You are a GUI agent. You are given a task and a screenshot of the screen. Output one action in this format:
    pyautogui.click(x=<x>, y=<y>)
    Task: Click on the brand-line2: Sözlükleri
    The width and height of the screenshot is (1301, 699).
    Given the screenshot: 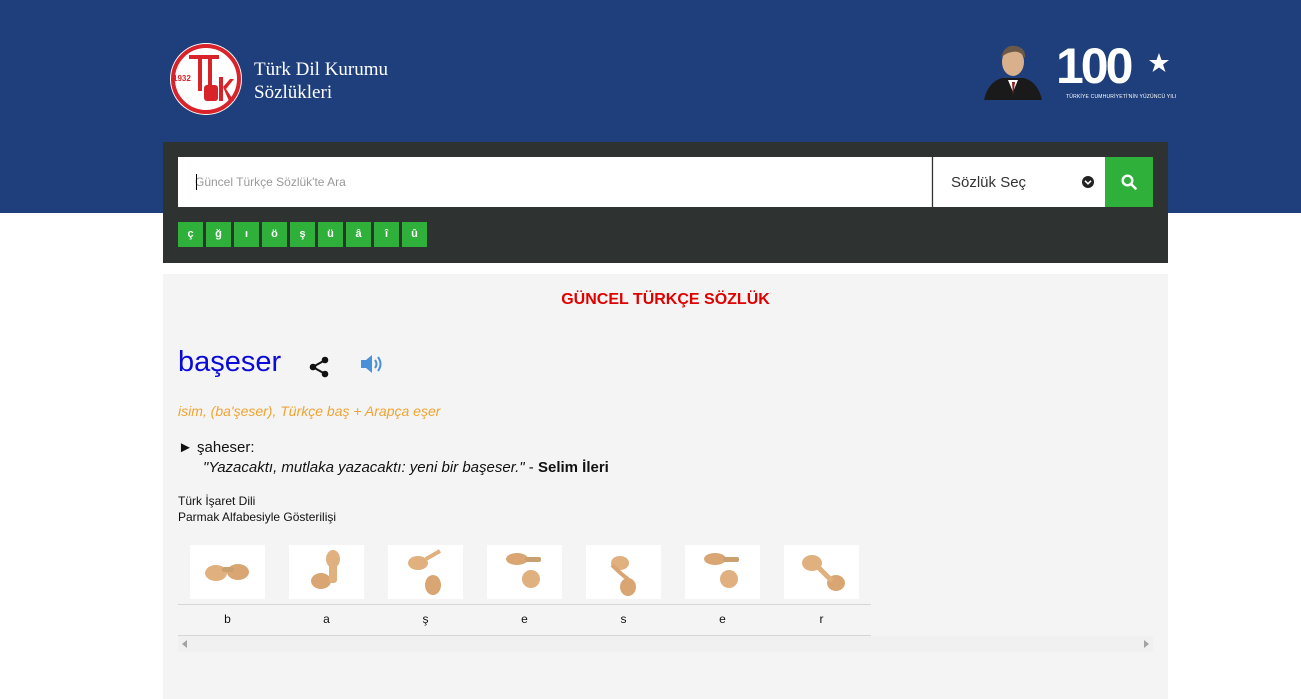 What is the action you would take?
    pyautogui.click(x=293, y=92)
    